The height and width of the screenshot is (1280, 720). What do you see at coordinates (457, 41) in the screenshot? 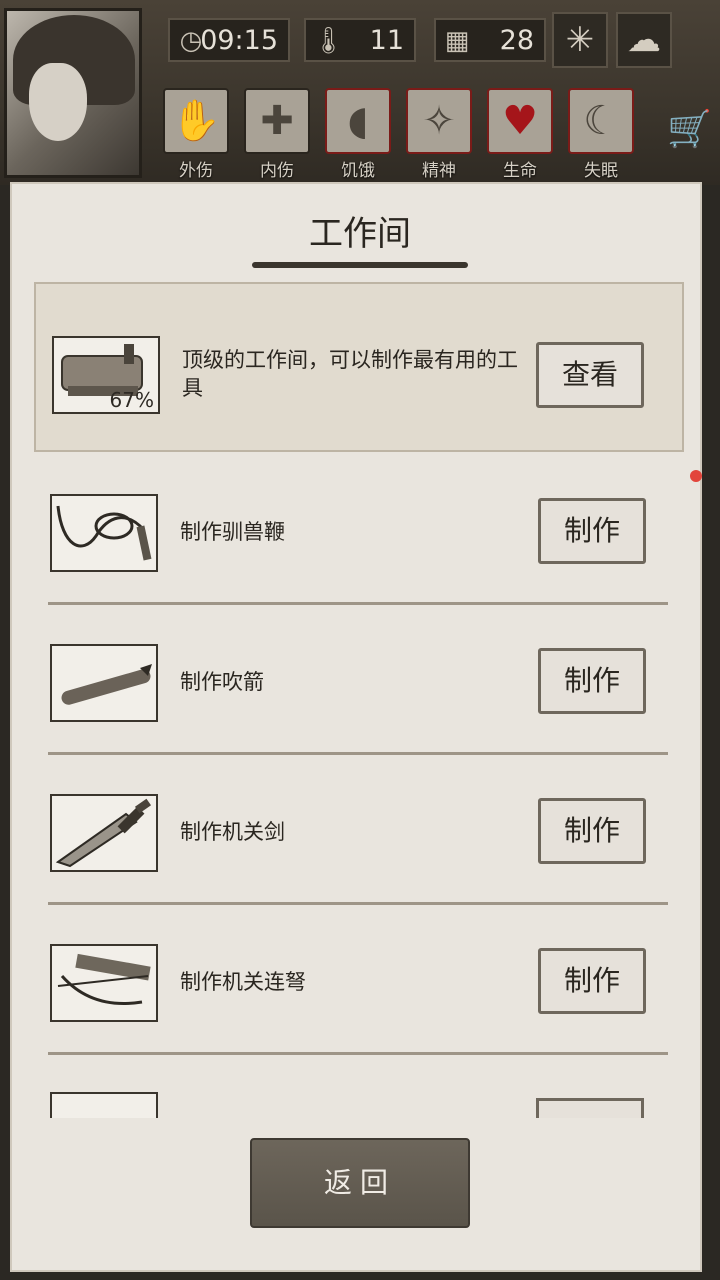
I see `calendar-icon: ▦` at bounding box center [457, 41].